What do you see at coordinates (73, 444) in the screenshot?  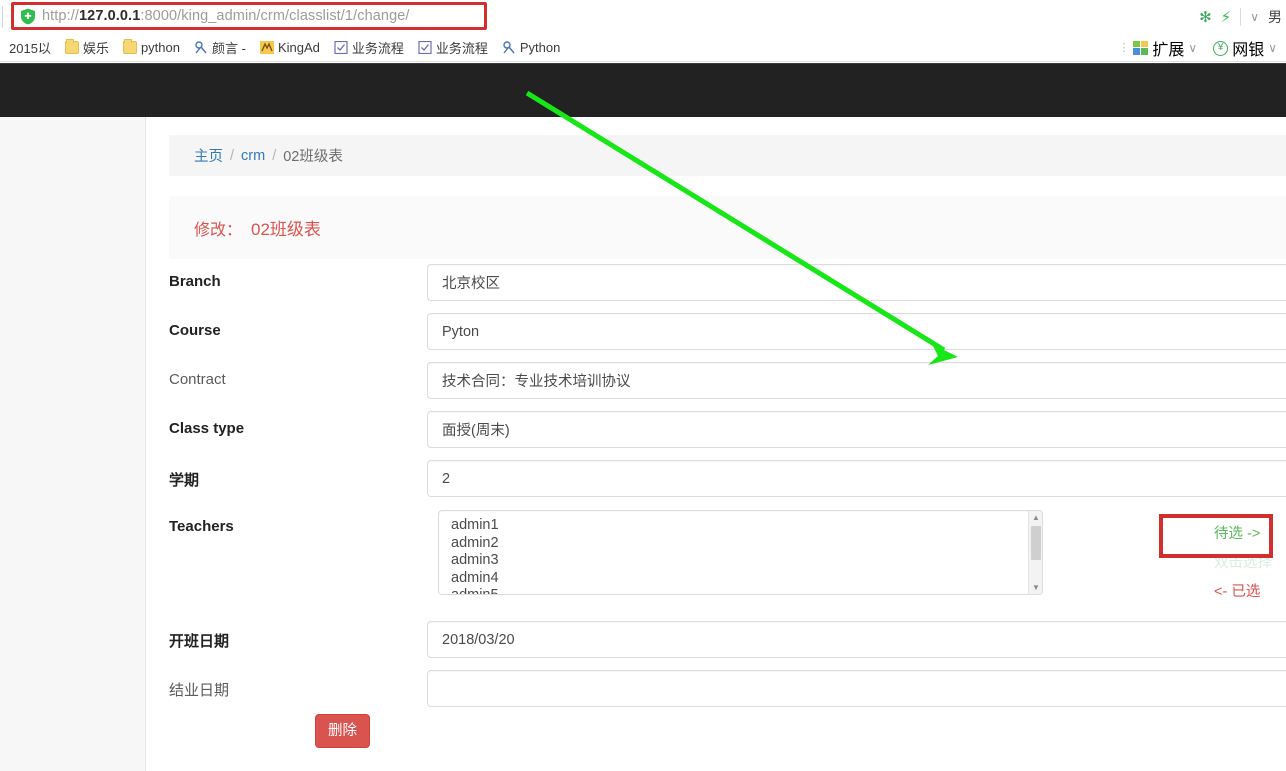 I see `sidebar` at bounding box center [73, 444].